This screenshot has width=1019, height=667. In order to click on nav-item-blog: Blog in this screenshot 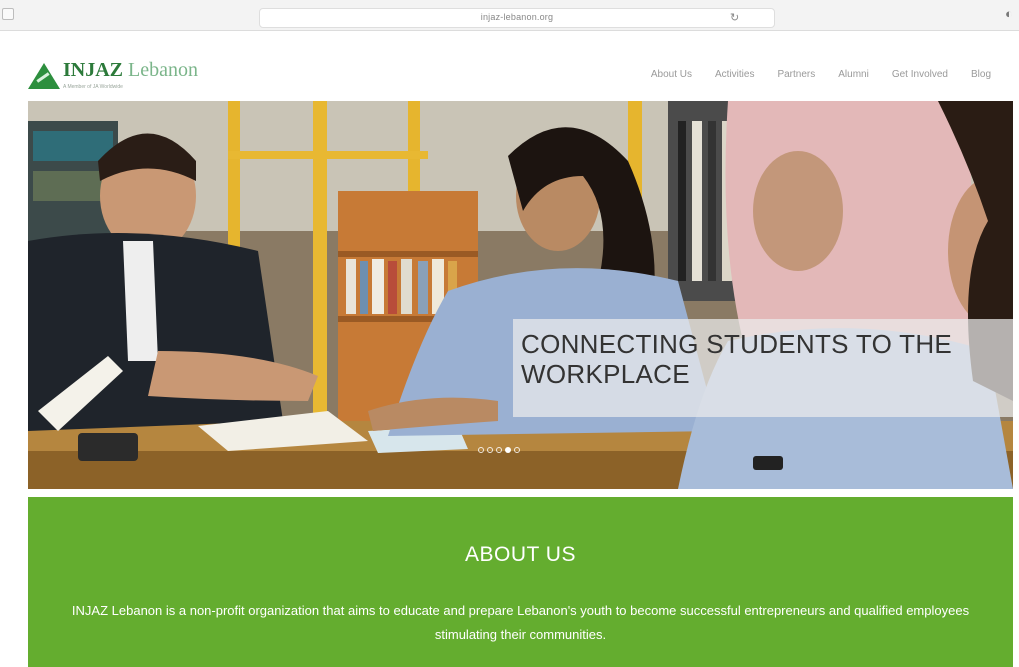, I will do `click(981, 74)`.